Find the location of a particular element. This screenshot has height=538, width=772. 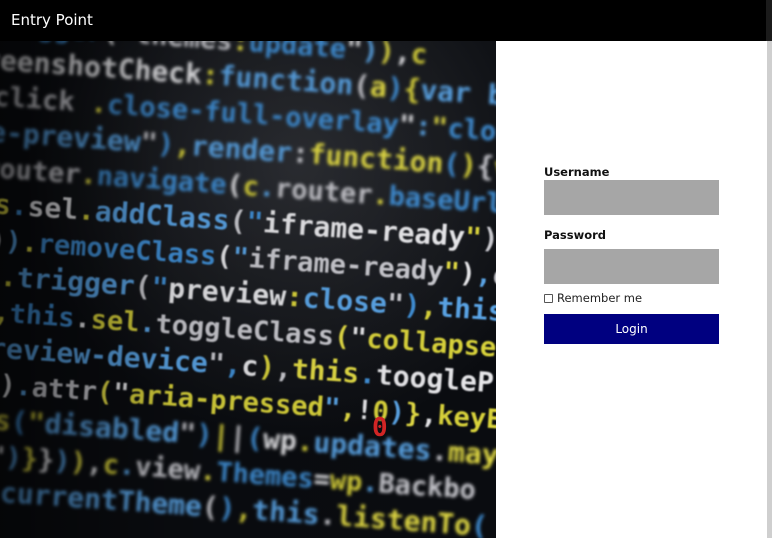

remember-me-row: Remember me is located at coordinates (631, 299).